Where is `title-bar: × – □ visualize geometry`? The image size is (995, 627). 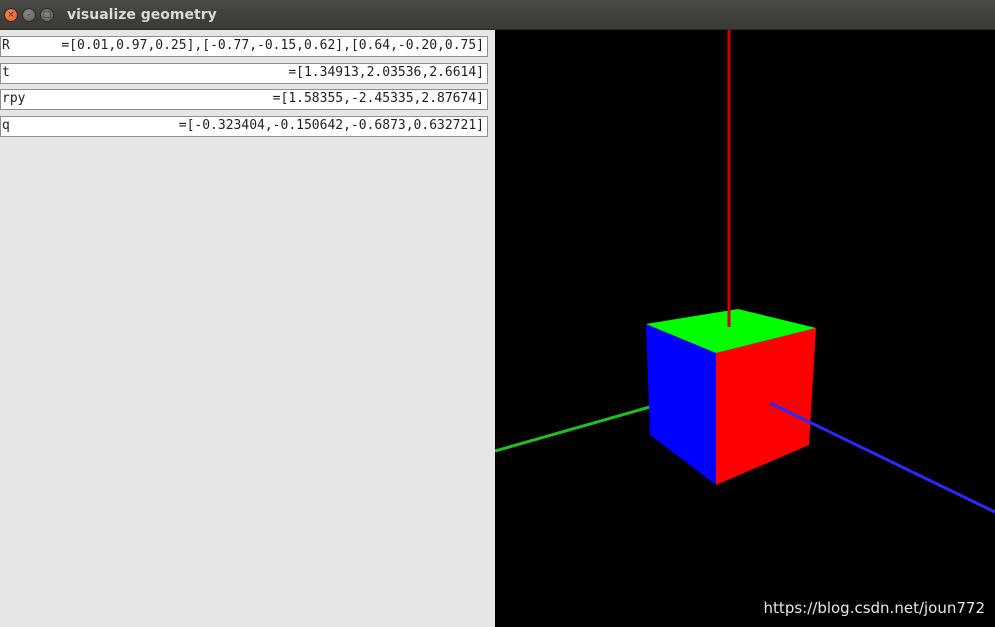
title-bar: × – □ visualize geometry is located at coordinates (497, 15).